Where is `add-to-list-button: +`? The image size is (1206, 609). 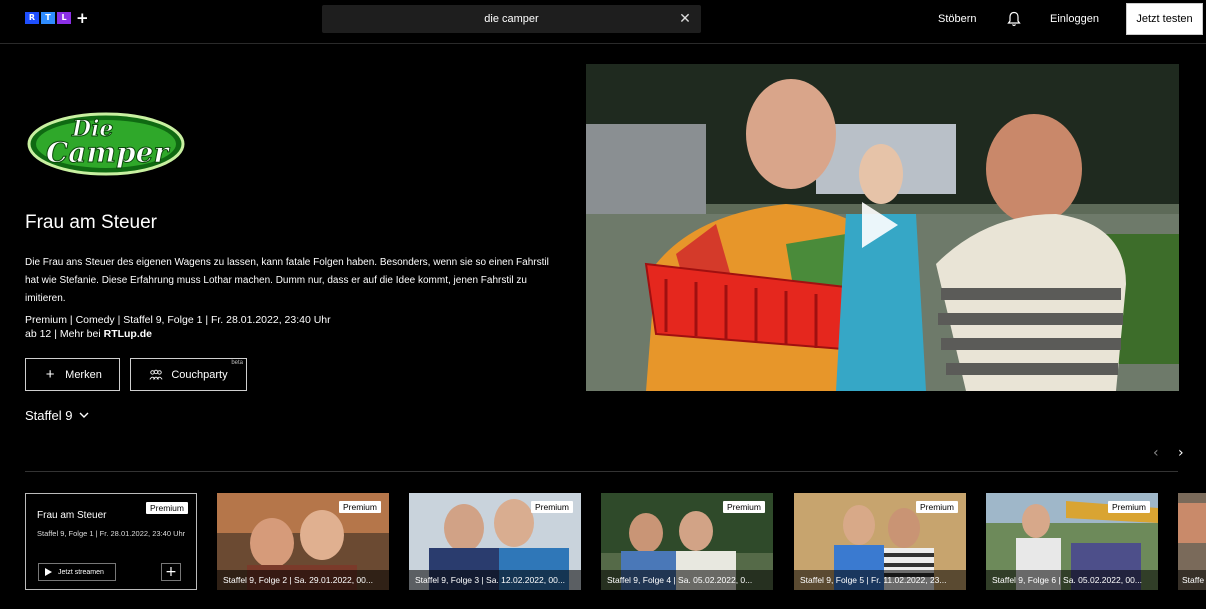
add-to-list-button: + is located at coordinates (171, 572).